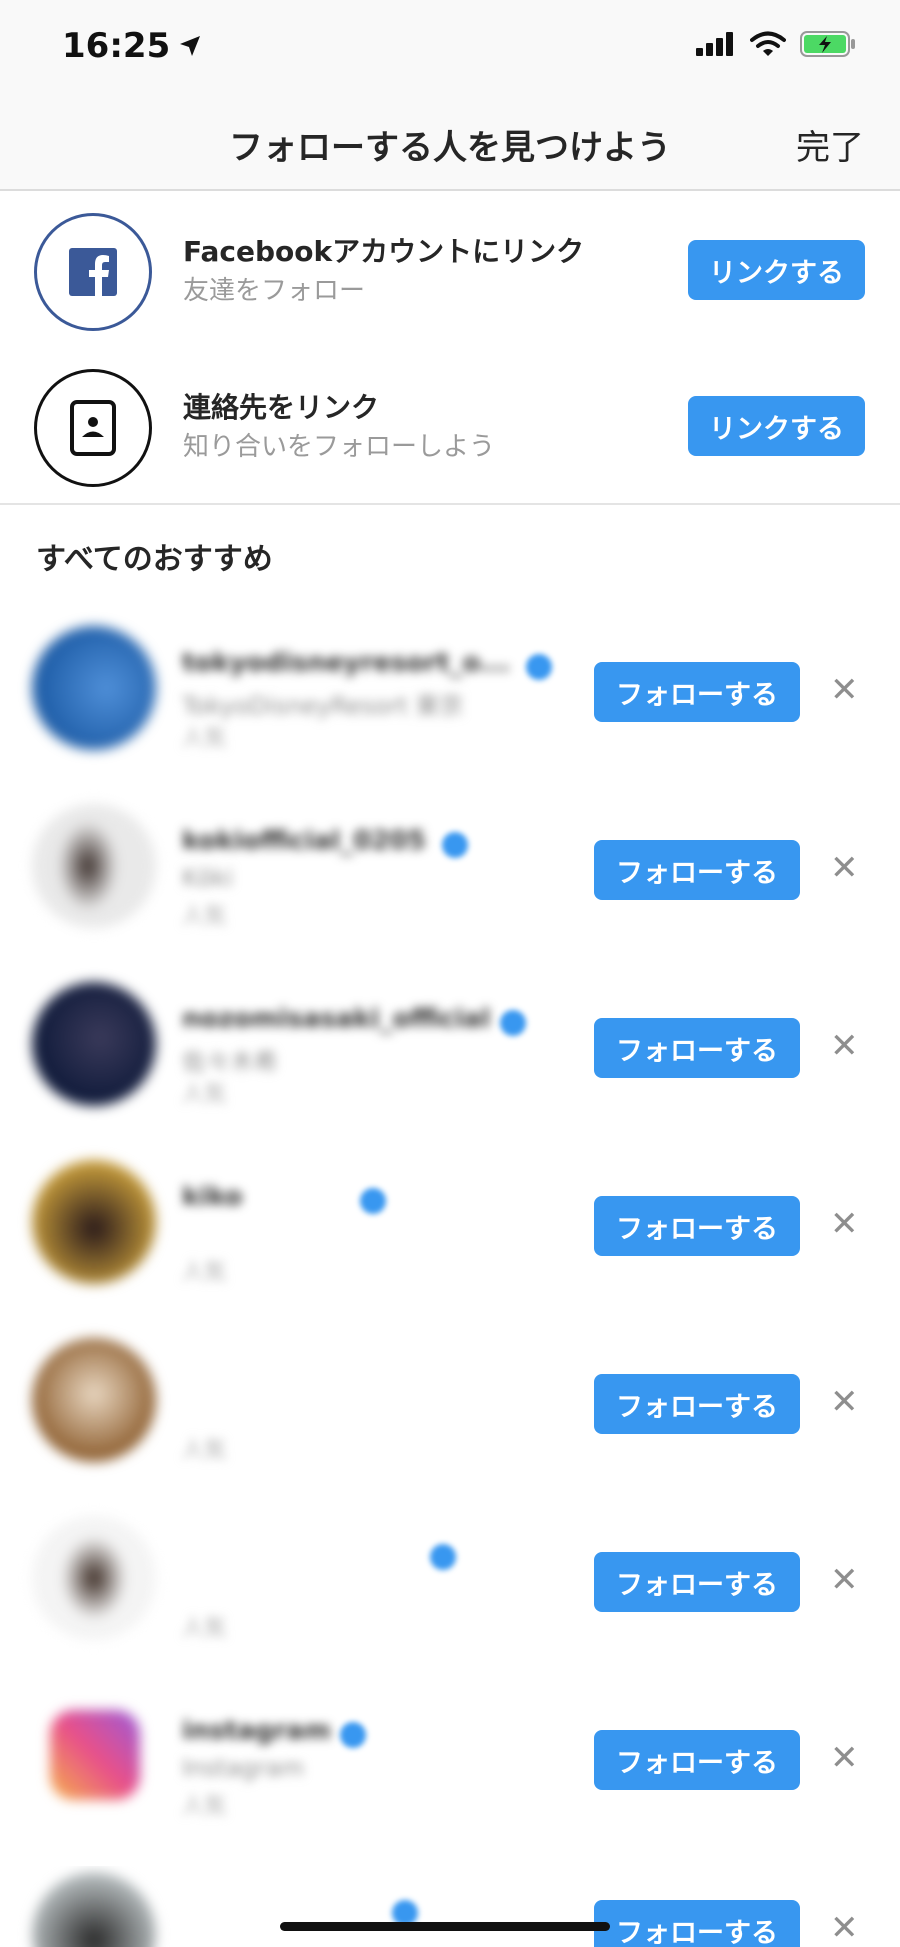  I want to click on facebook-icon-circle, so click(93, 272).